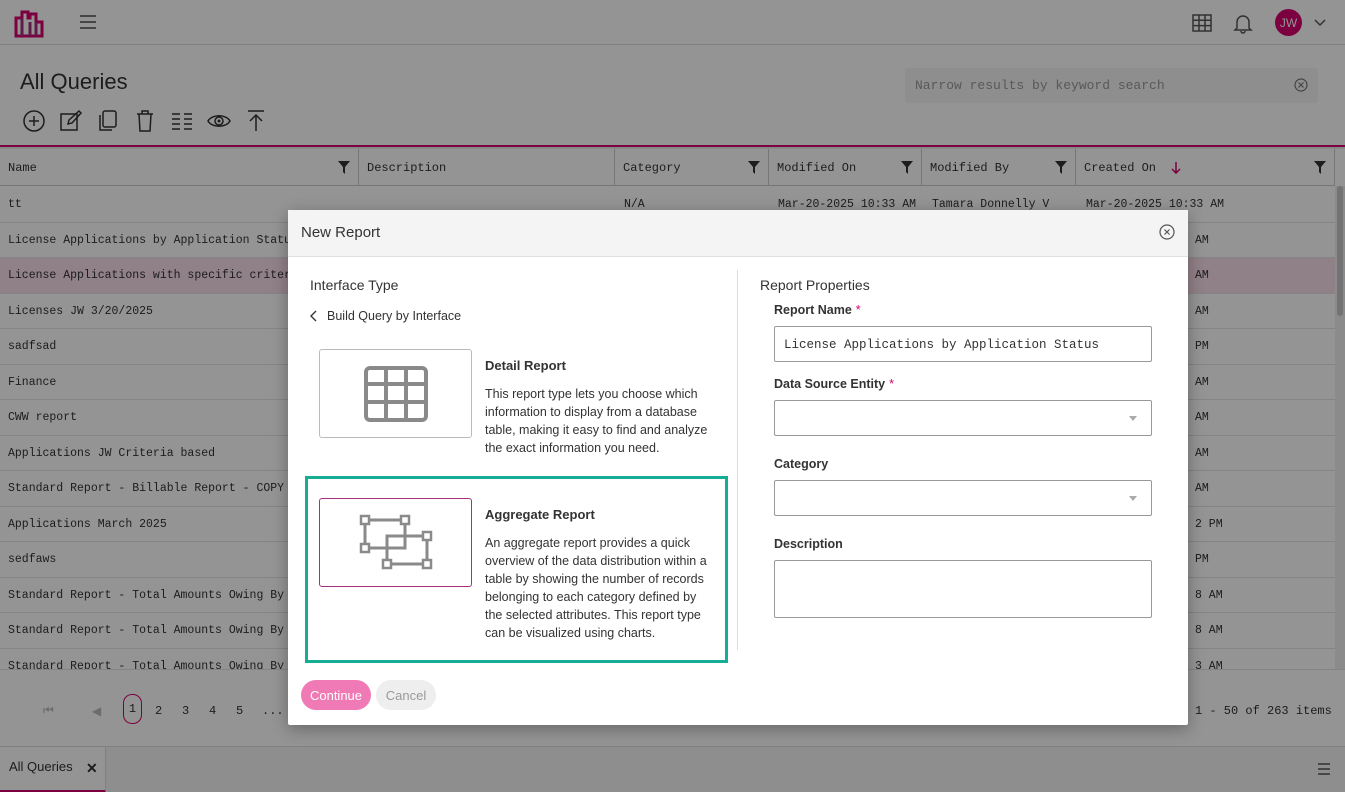 Image resolution: width=1345 pixels, height=792 pixels. Describe the element at coordinates (1167, 232) in the screenshot. I see `close-icon` at that location.